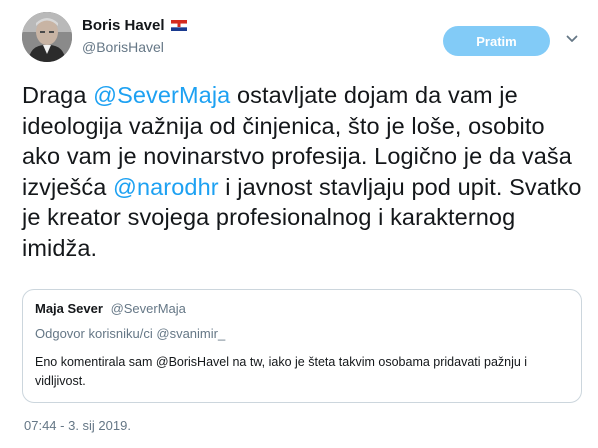 The image size is (598, 448). Describe the element at coordinates (161, 95) in the screenshot. I see `mention-link: @SeverMaja` at that location.